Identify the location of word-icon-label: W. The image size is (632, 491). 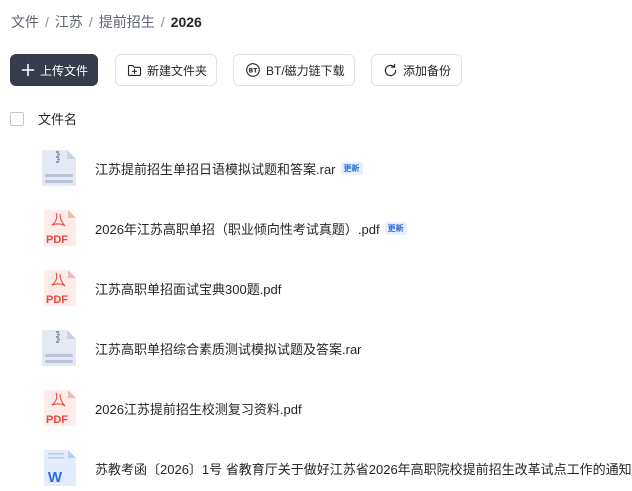
(55, 477).